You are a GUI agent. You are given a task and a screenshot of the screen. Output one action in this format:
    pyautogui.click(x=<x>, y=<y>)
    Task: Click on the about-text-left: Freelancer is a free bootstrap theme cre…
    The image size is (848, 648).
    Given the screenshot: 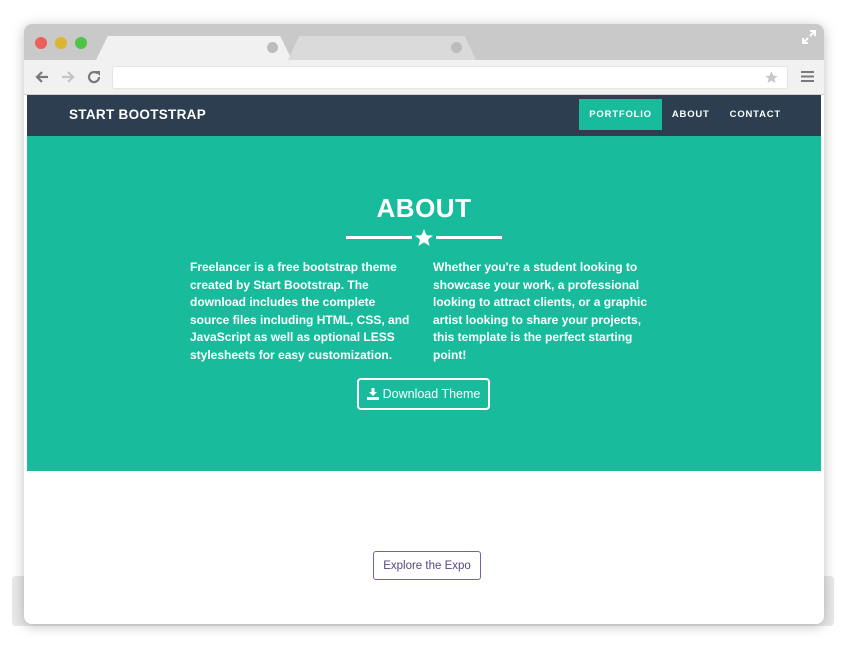 What is the action you would take?
    pyautogui.click(x=300, y=311)
    